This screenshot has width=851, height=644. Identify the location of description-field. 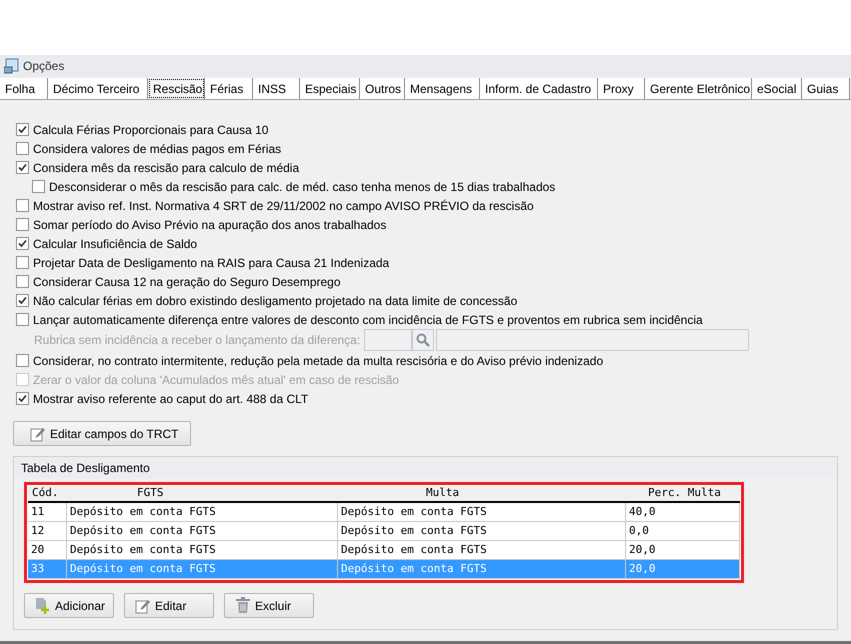
(593, 340).